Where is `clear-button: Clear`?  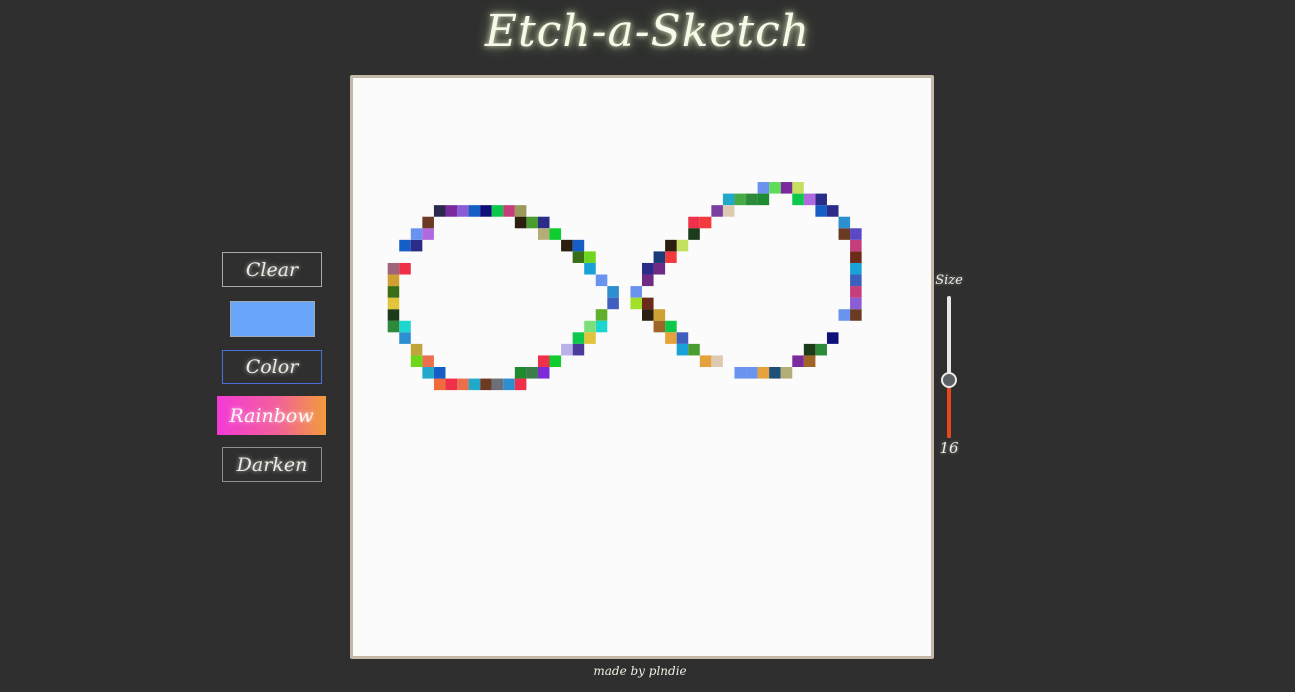 clear-button: Clear is located at coordinates (272, 269).